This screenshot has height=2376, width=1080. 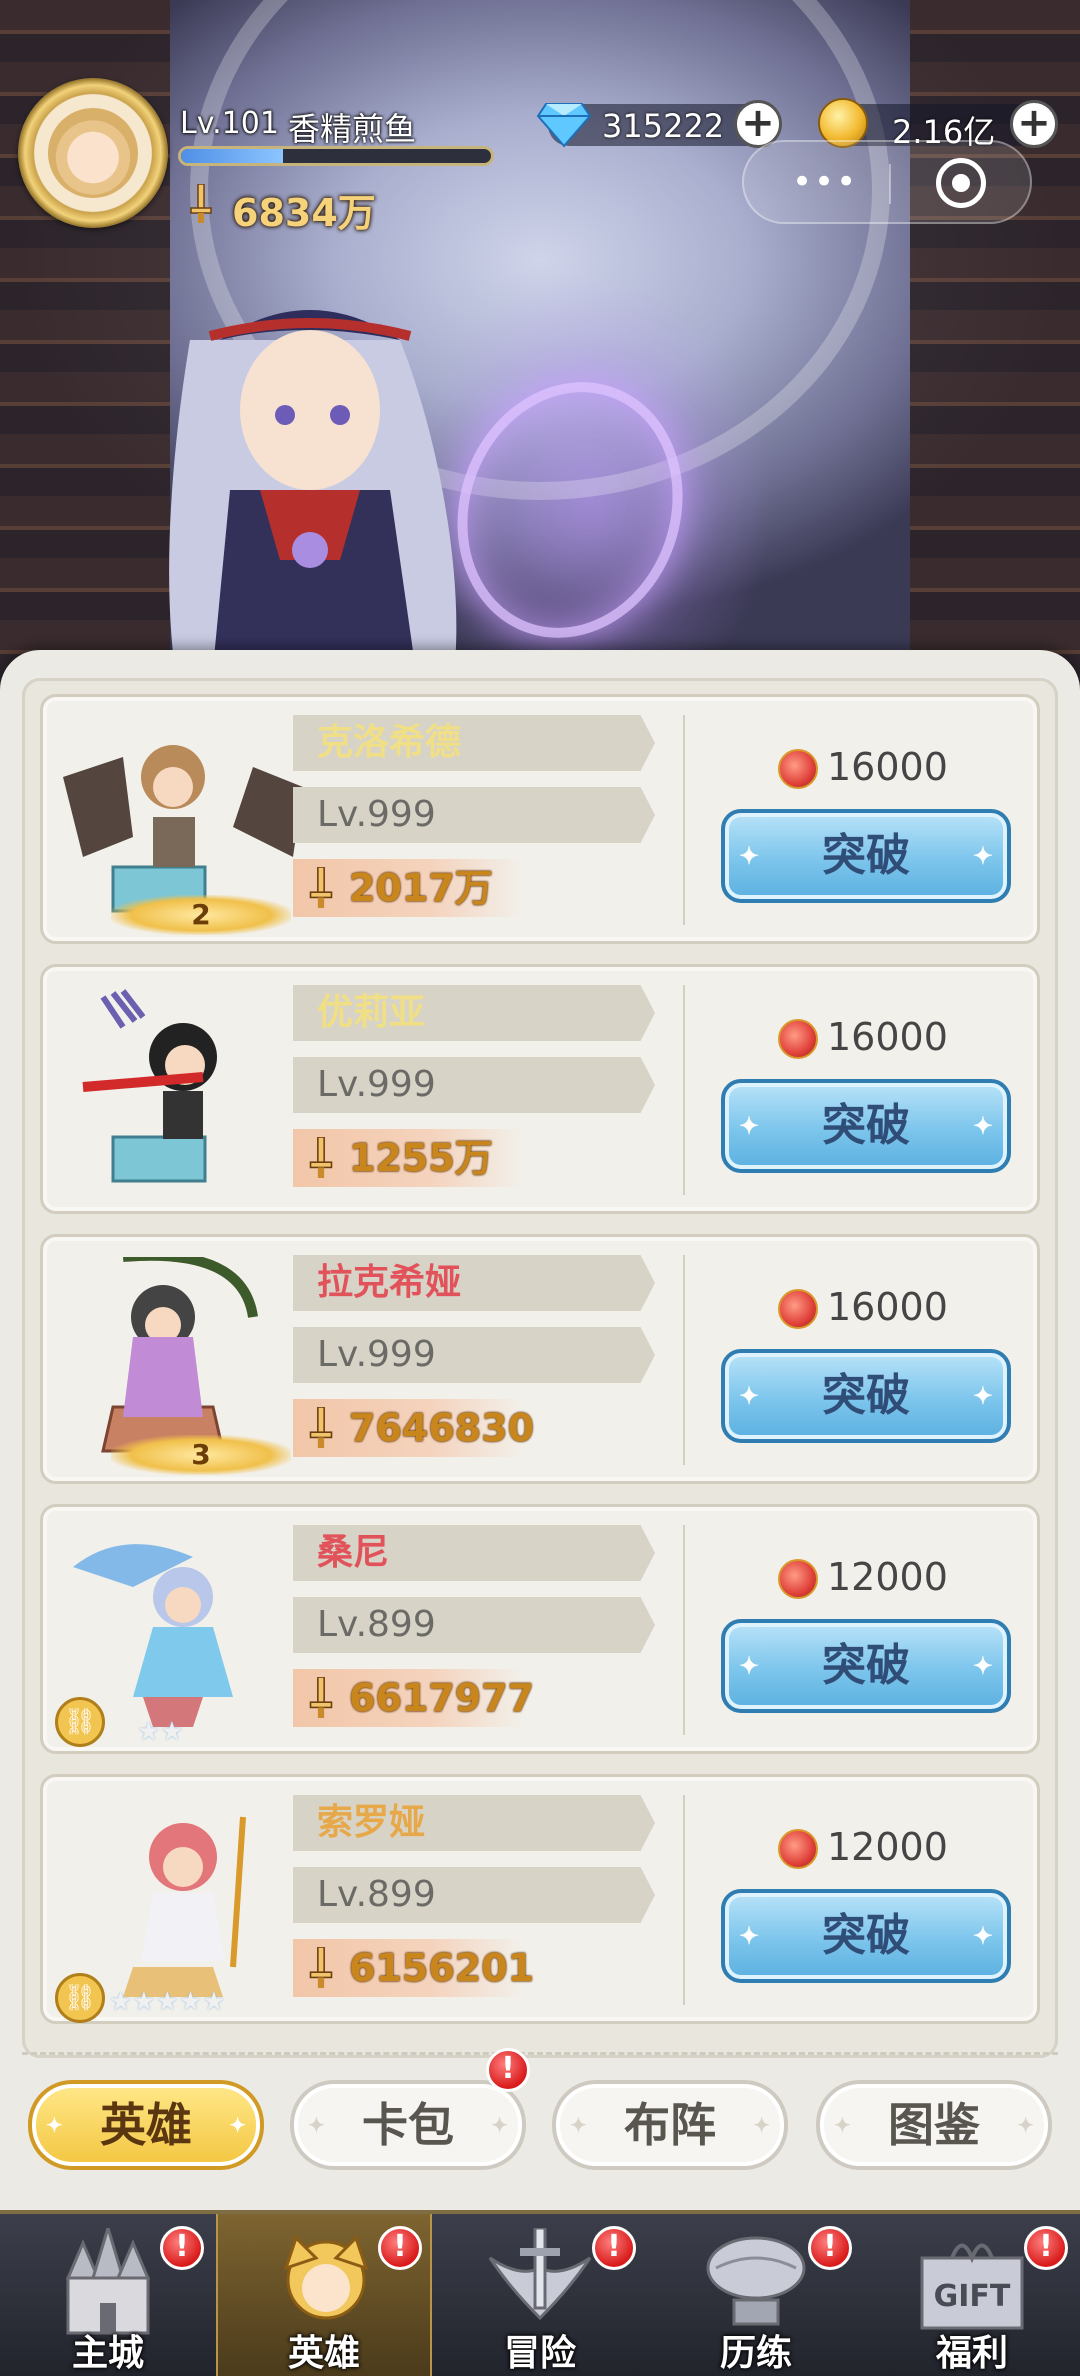 I want to click on hero-name: 桑尼, so click(x=474, y=1553).